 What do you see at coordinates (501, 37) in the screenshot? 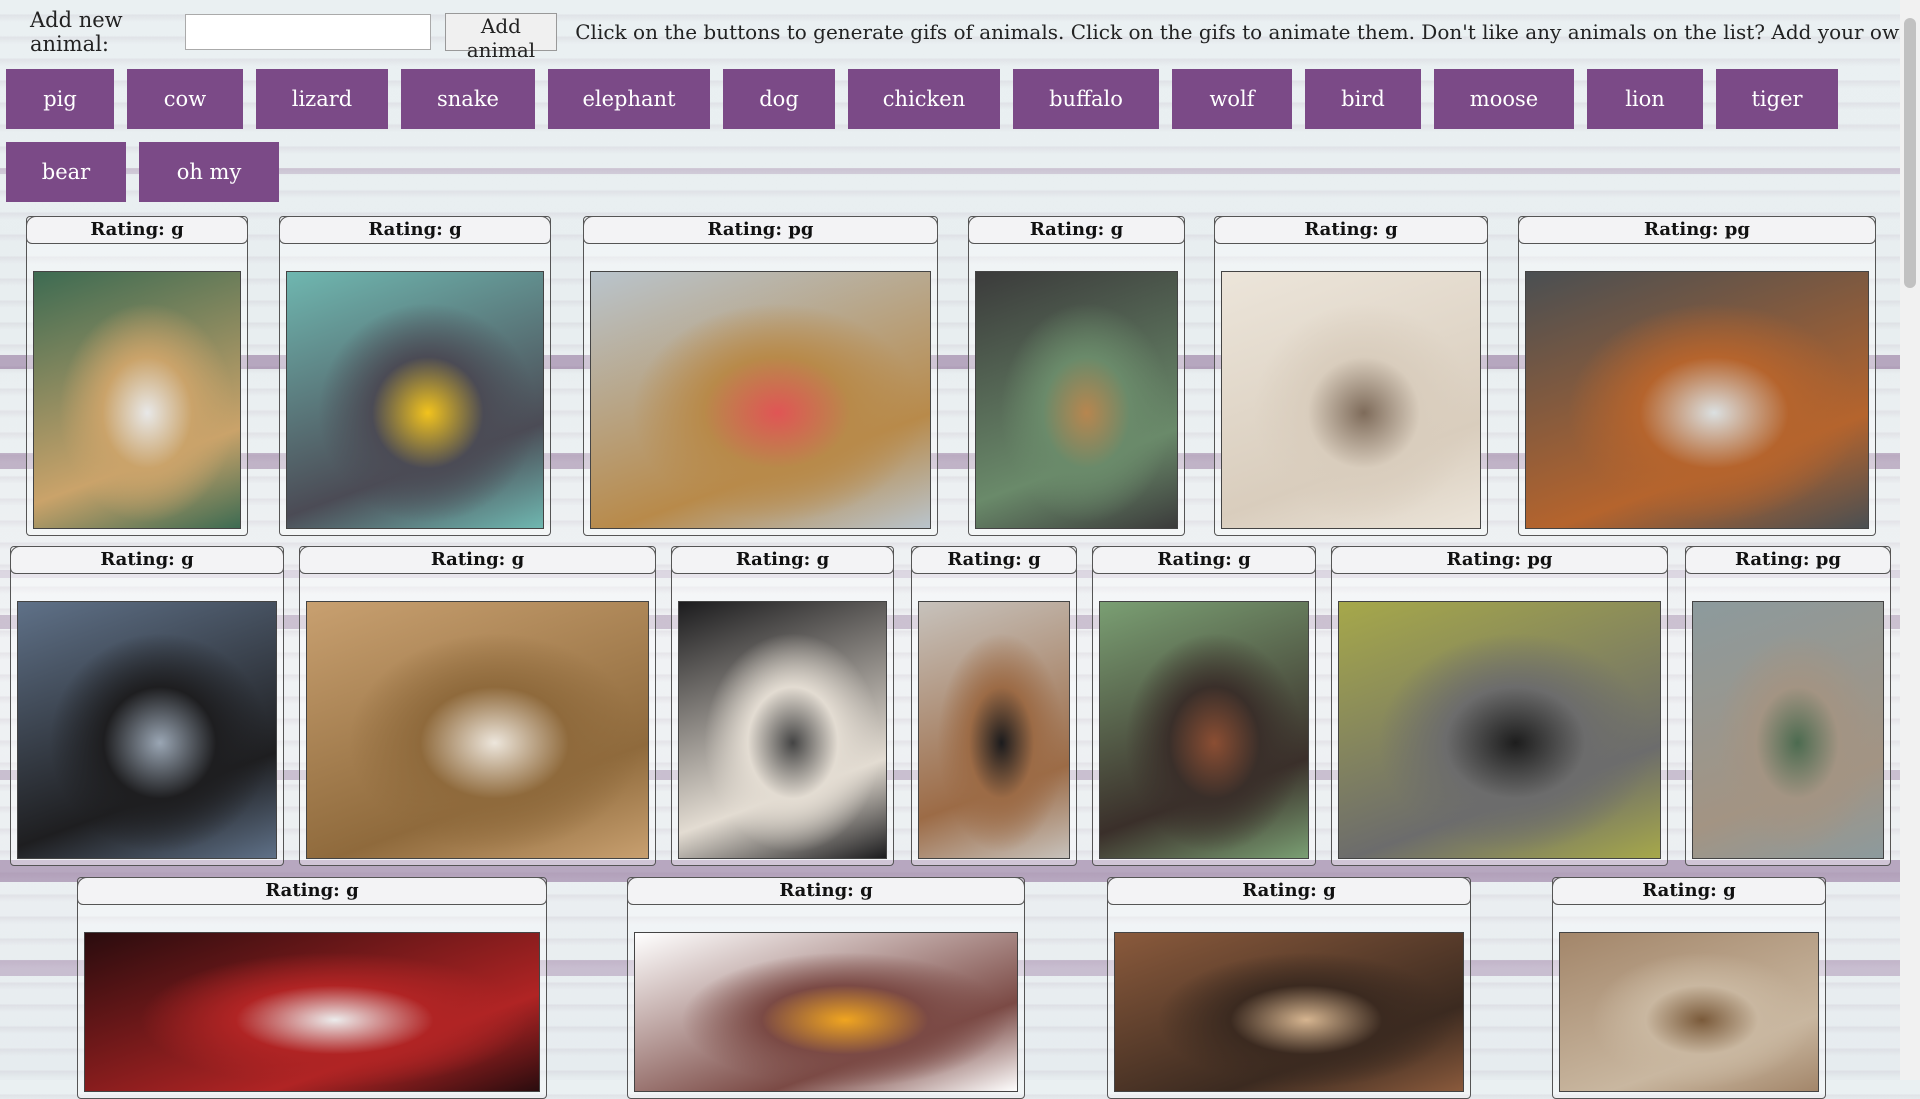
I see `add-animal-button: Add animal` at bounding box center [501, 37].